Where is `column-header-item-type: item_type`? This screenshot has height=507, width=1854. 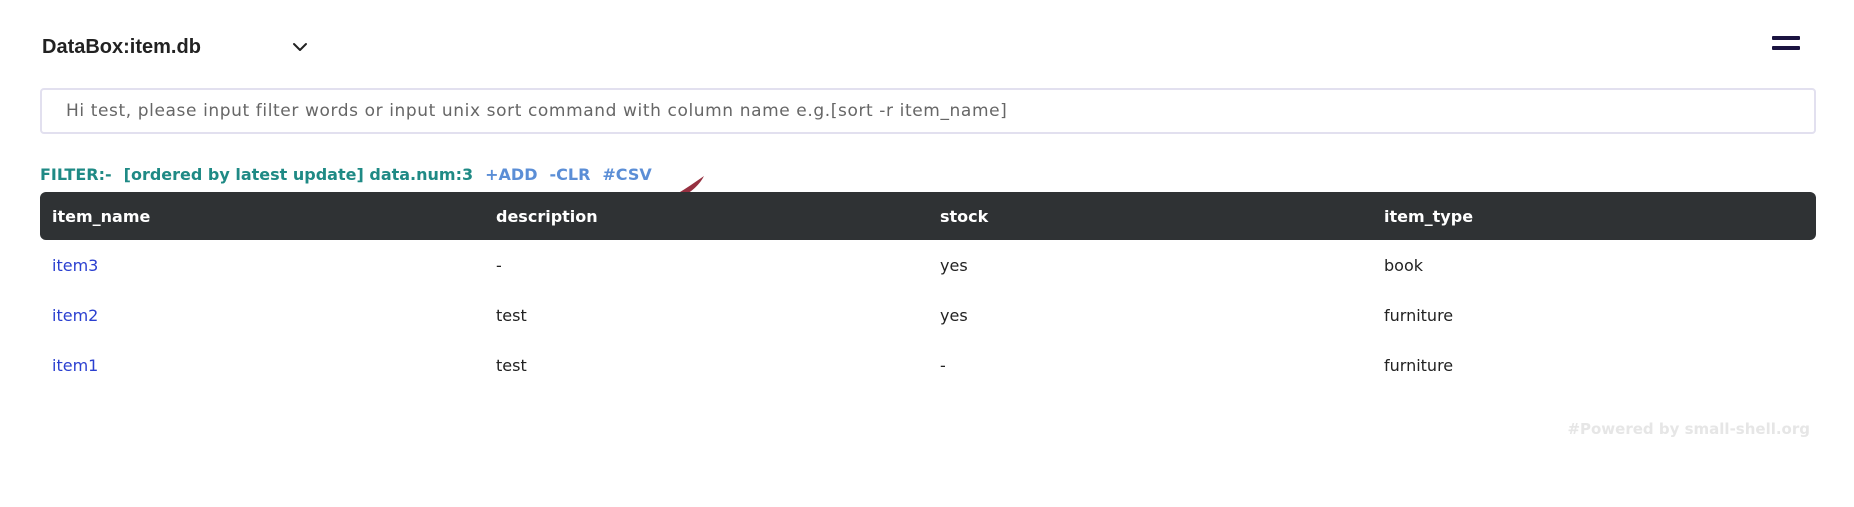 column-header-item-type: item_type is located at coordinates (1594, 216).